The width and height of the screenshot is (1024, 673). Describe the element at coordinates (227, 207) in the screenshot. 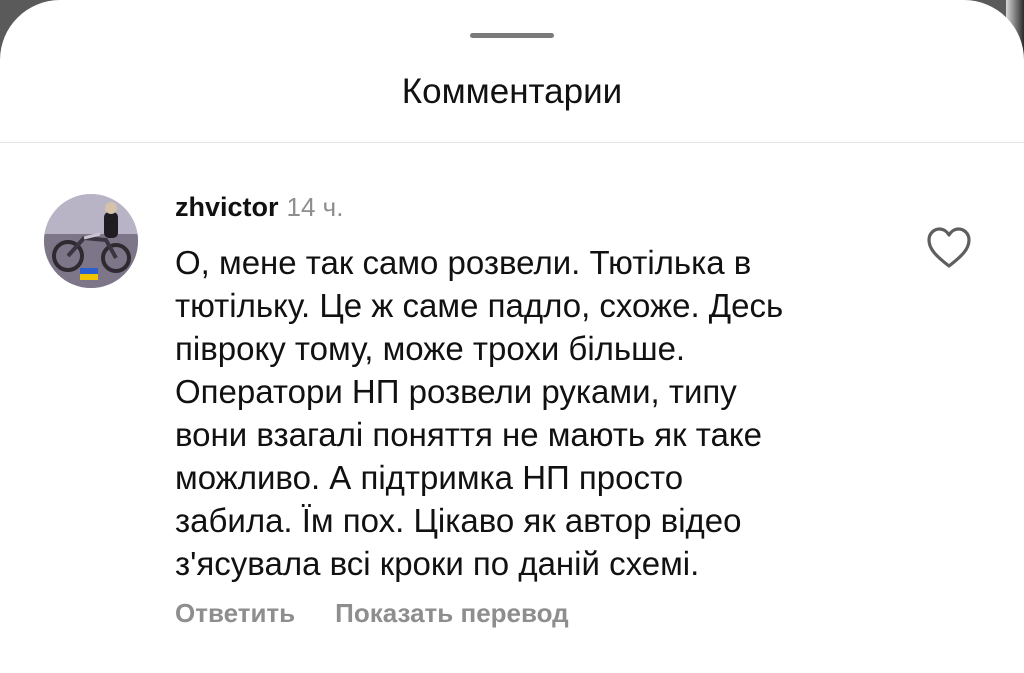

I see `username: zhvictor` at that location.